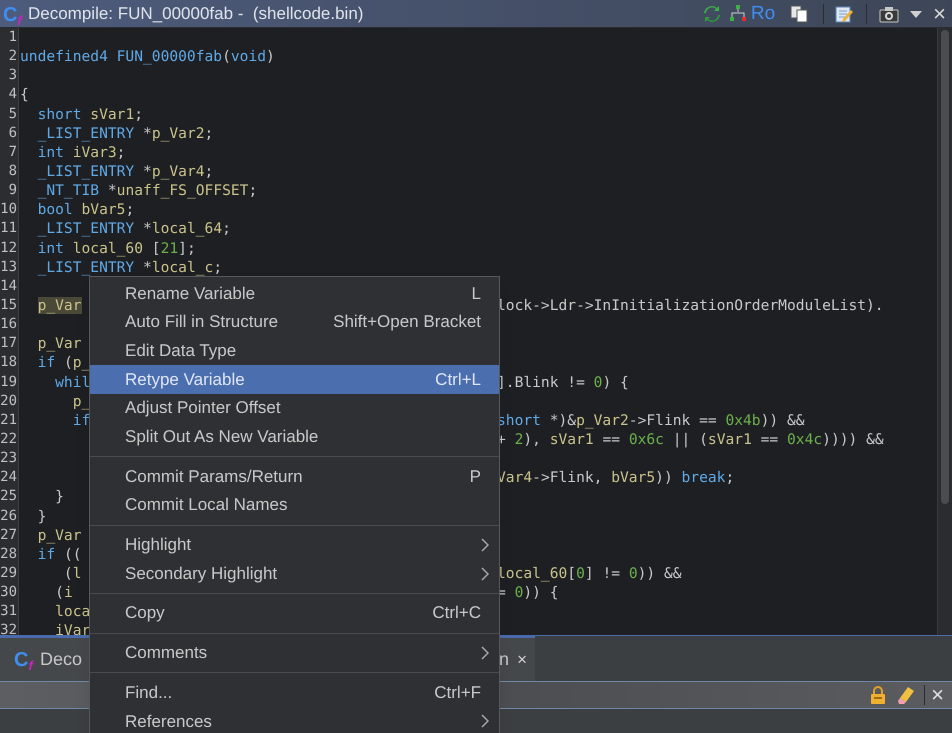 The image size is (952, 733). What do you see at coordinates (9, 612) in the screenshot?
I see `line-number: 31` at bounding box center [9, 612].